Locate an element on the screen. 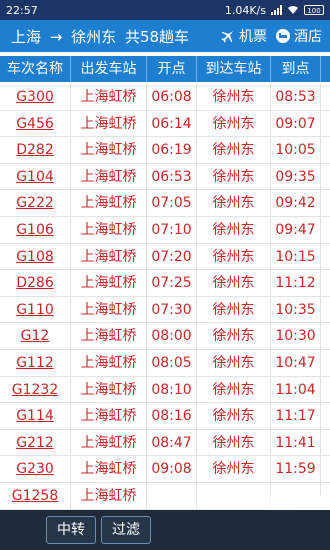 The image size is (330, 550). departure-time: 07:05 is located at coordinates (171, 203).